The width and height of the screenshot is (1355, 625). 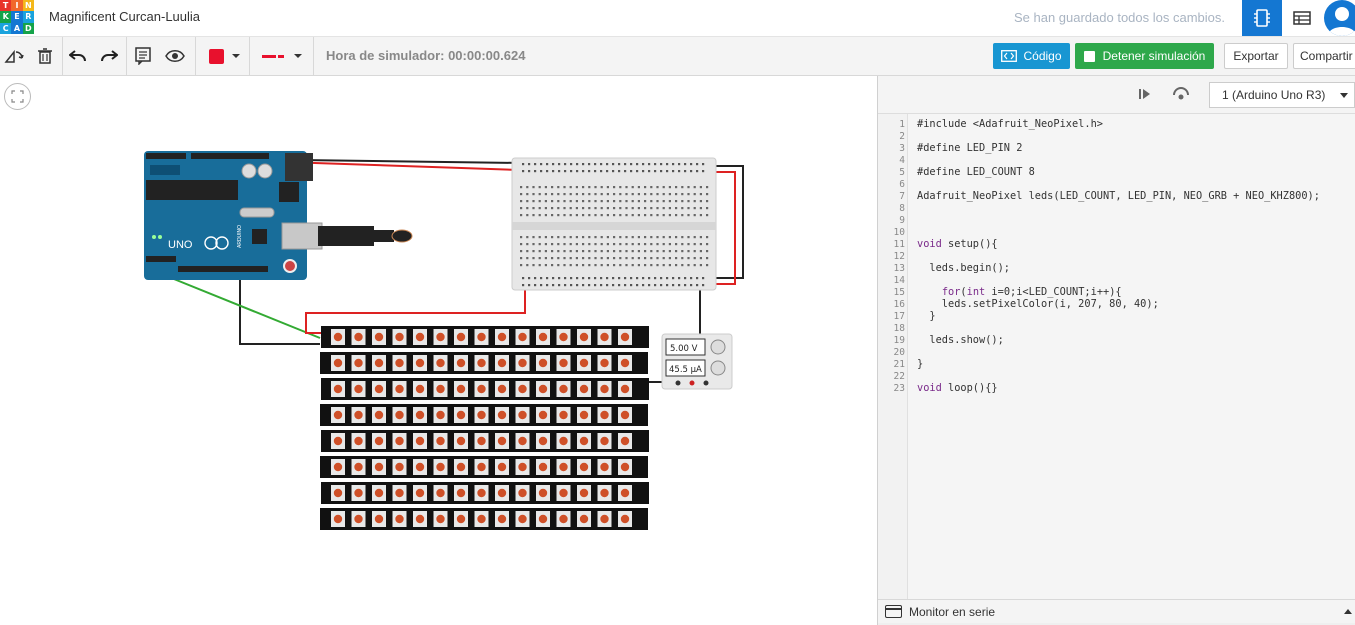 What do you see at coordinates (1116, 611) in the screenshot?
I see `serial-monitor-bar: Monitor en serie` at bounding box center [1116, 611].